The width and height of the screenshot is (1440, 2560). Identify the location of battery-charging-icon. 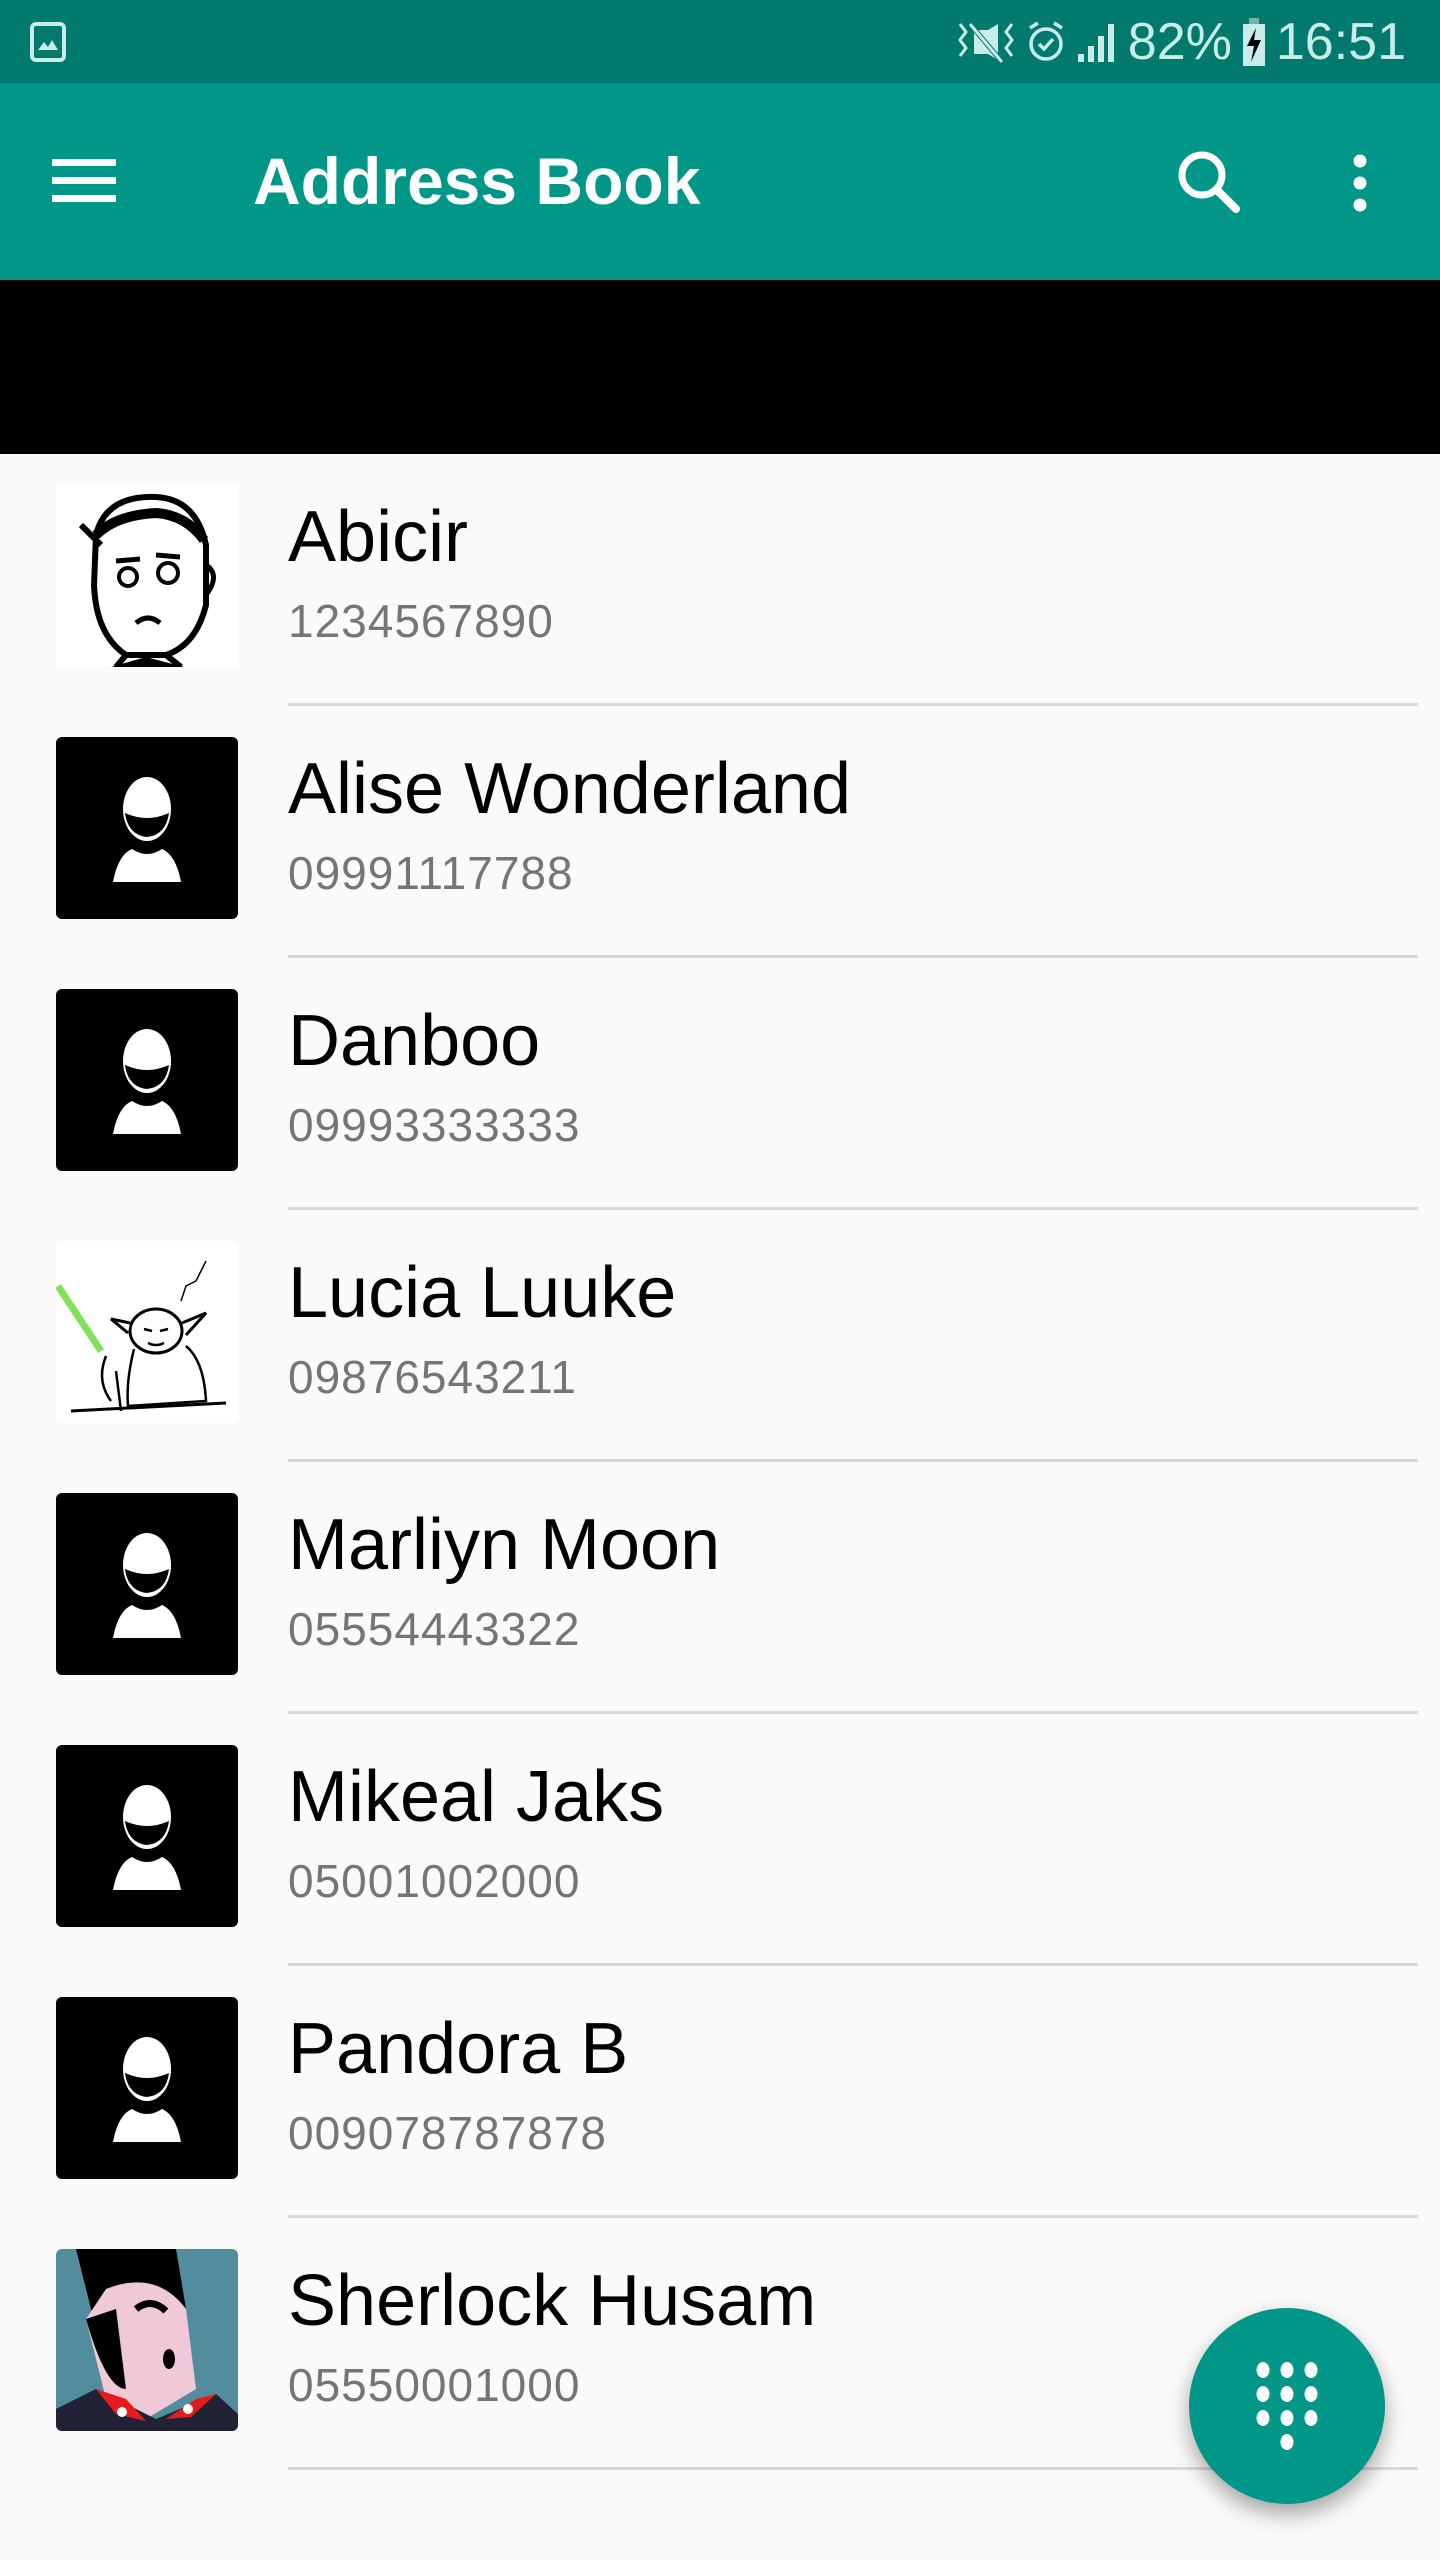
(1253, 42).